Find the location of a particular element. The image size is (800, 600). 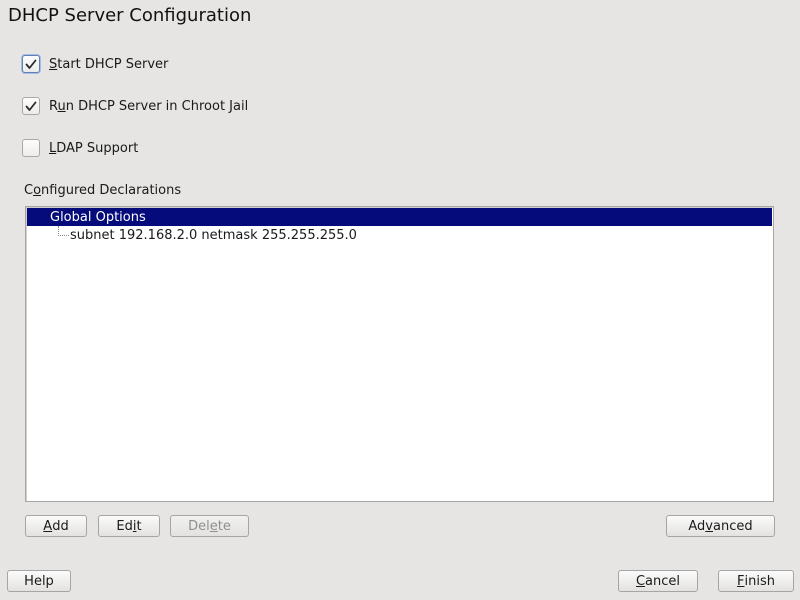

advanced-button: Ad v anced is located at coordinates (720, 526).